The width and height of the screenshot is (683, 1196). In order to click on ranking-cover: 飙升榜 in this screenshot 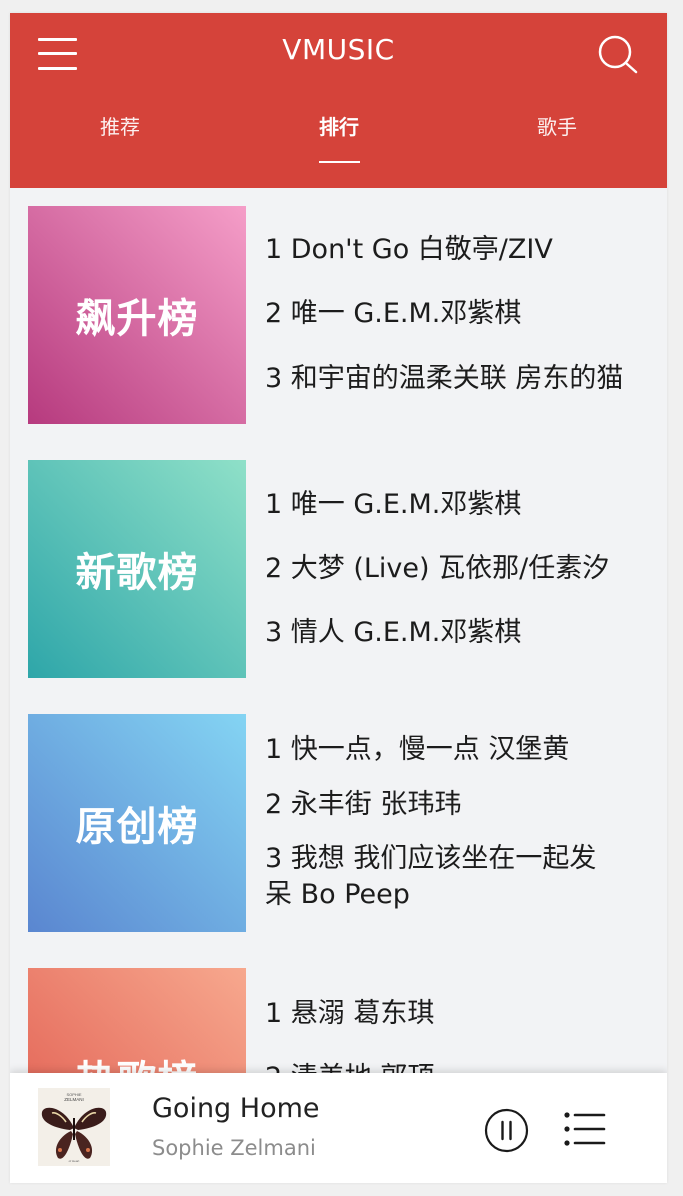, I will do `click(137, 315)`.